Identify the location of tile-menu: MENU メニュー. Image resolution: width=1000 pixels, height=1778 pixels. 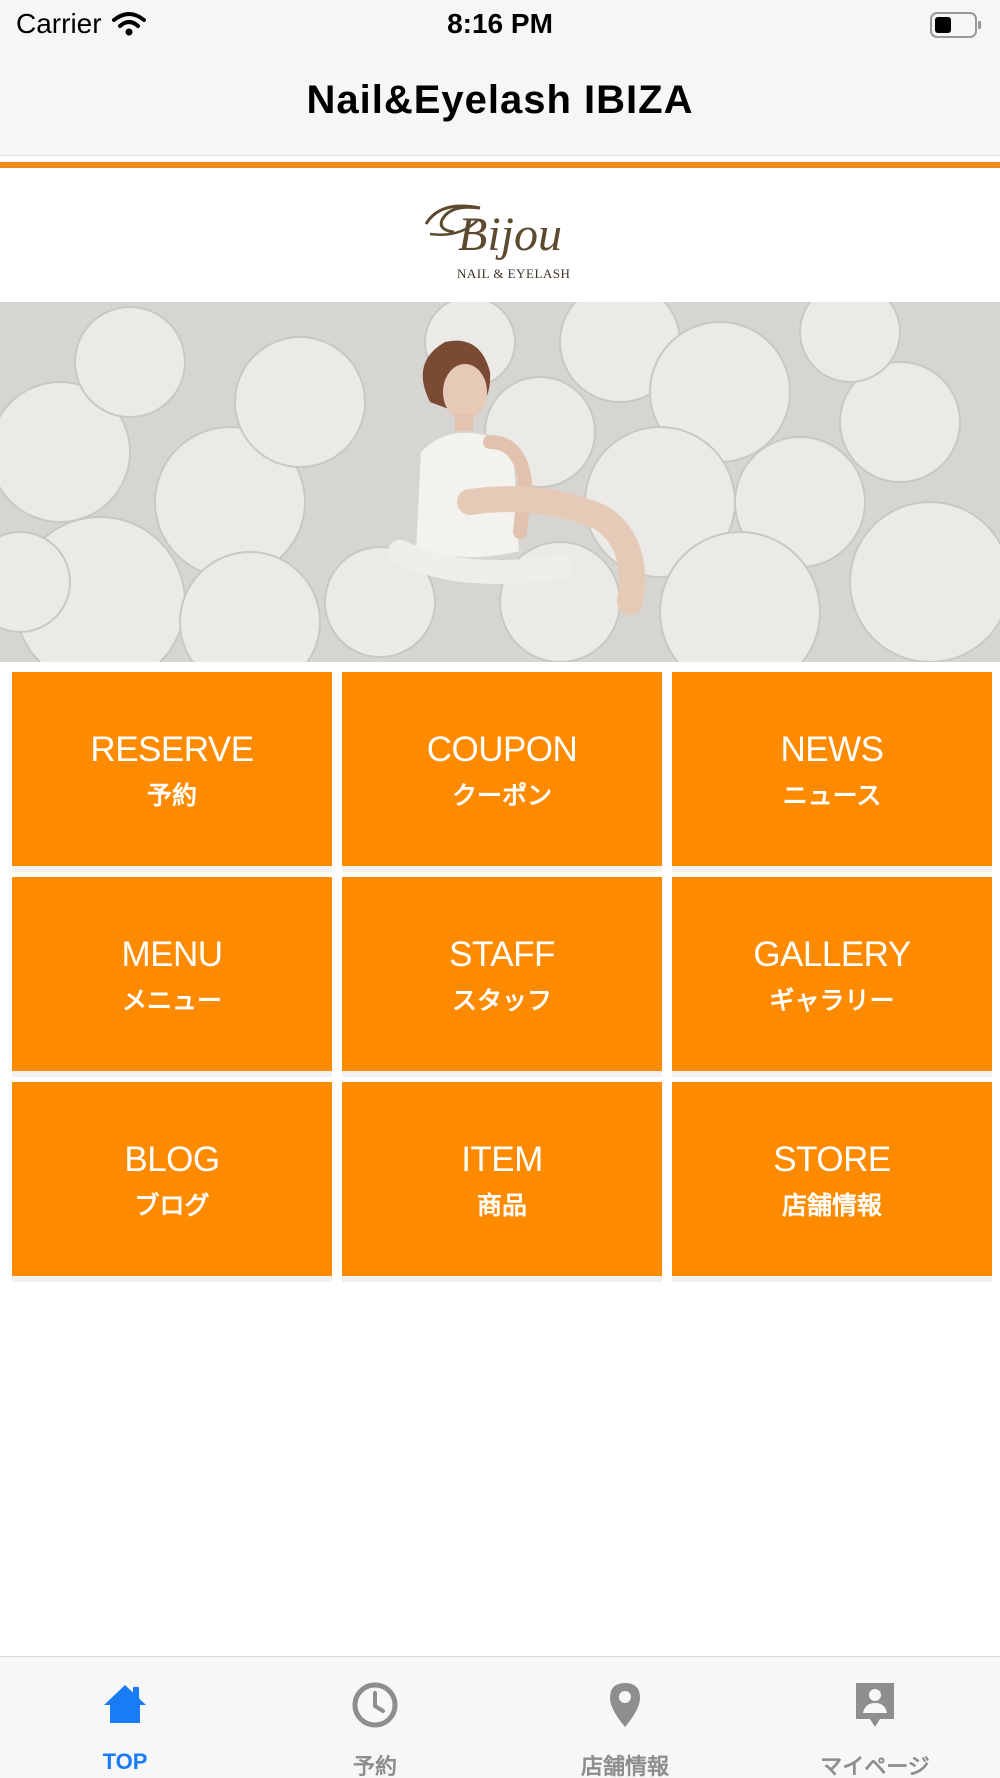
(172, 974).